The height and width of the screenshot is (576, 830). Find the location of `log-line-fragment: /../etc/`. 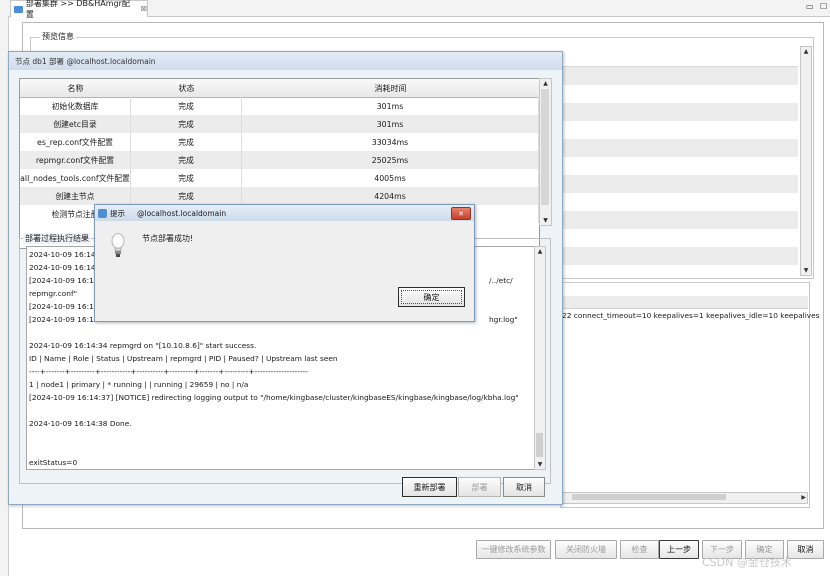

log-line-fragment: /../etc/ is located at coordinates (501, 280).